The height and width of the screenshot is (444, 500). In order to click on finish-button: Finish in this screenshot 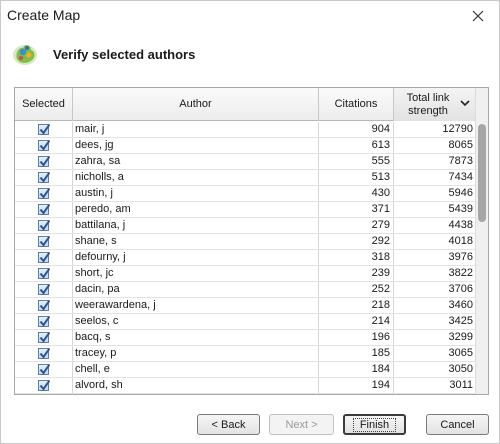, I will do `click(374, 424)`.